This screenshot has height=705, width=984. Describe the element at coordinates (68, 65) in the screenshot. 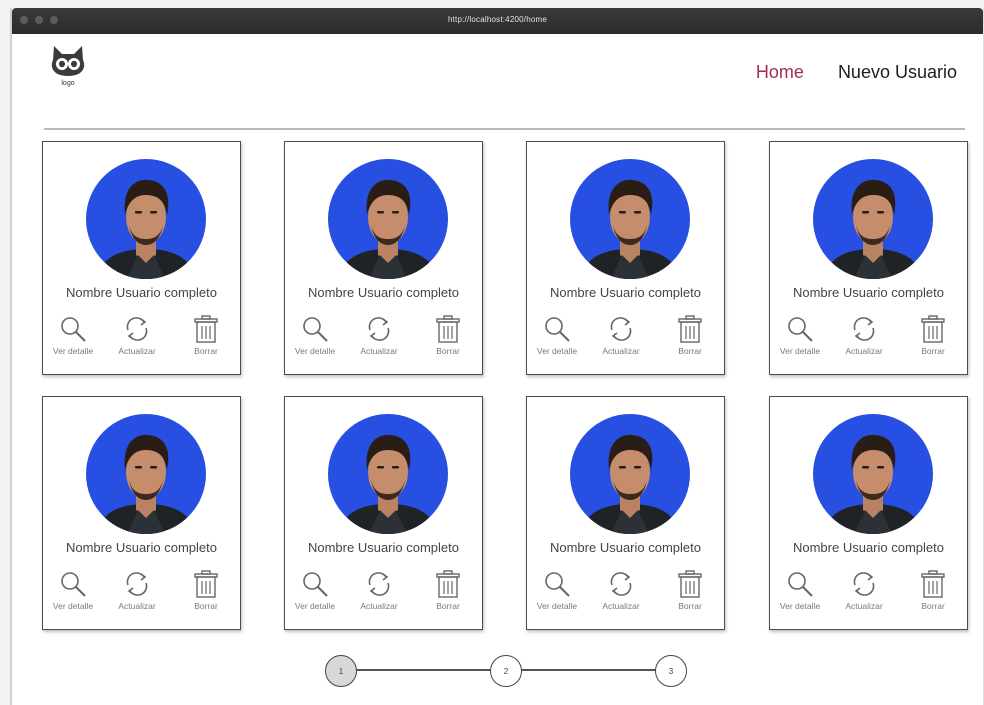

I see `cat-logo-icon: logo` at that location.